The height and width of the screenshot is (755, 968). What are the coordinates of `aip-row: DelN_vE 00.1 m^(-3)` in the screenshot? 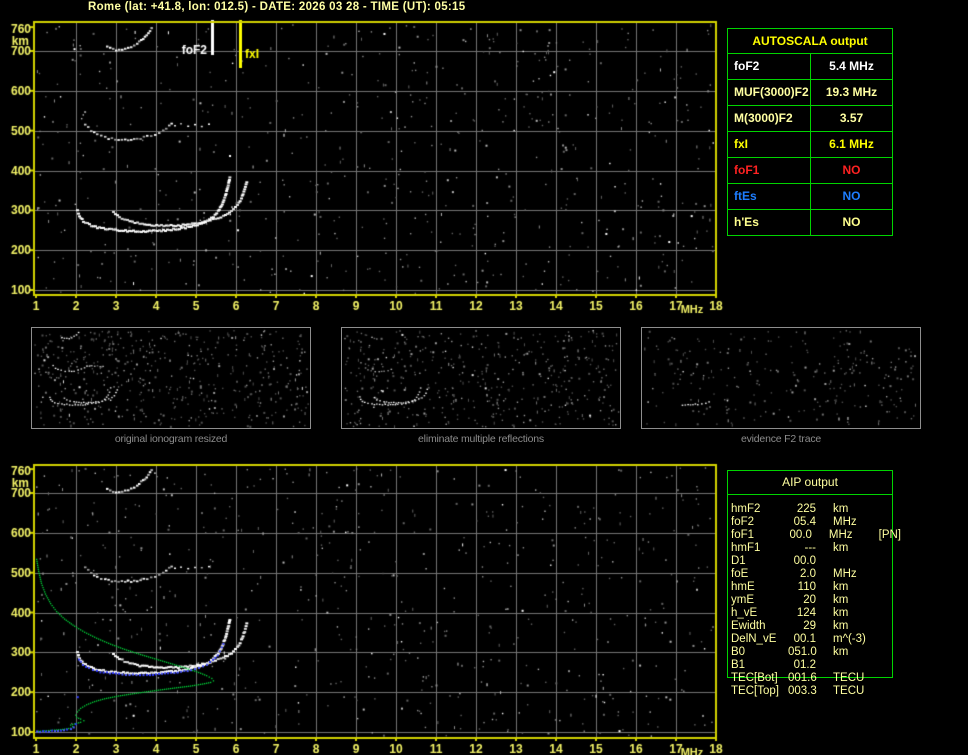 It's located at (816, 639).